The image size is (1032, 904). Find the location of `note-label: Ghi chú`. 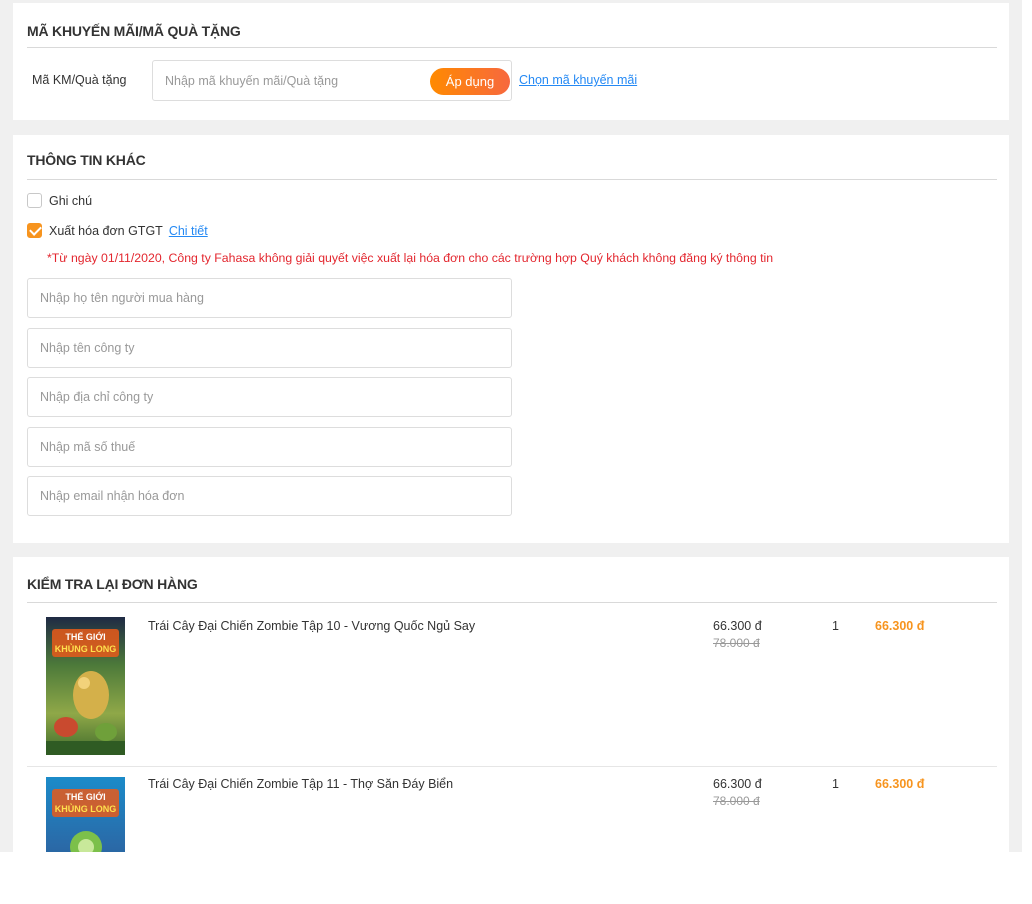

note-label: Ghi chú is located at coordinates (71, 200).